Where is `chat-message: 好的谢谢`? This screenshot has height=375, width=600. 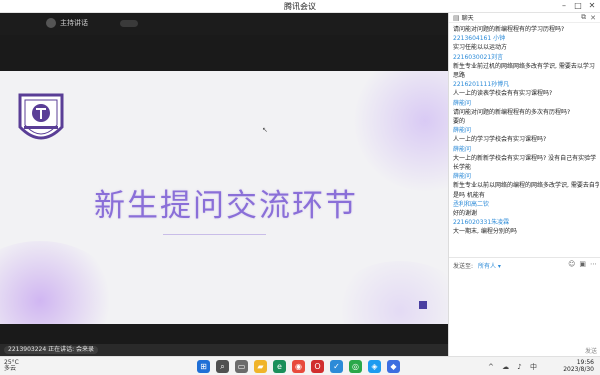 chat-message: 好的谢谢 is located at coordinates (465, 214).